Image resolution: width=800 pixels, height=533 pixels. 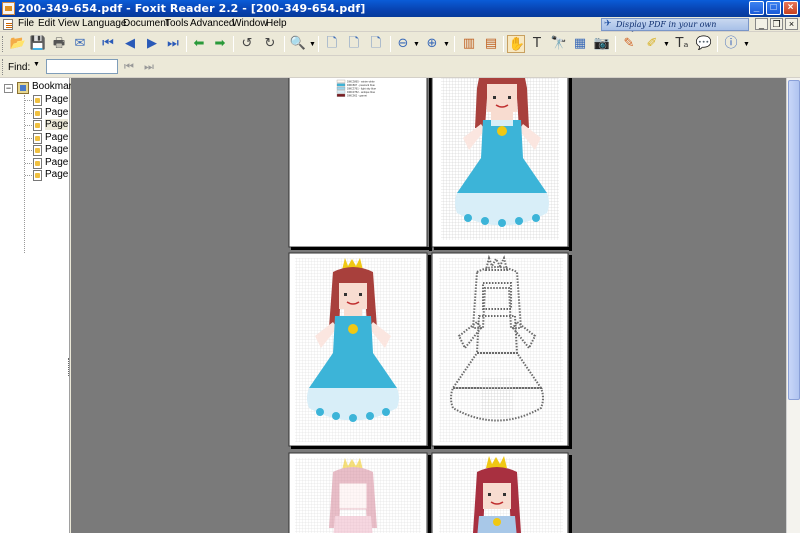 What do you see at coordinates (298, 44) in the screenshot?
I see `zoom-in-icon: 🔍` at bounding box center [298, 44].